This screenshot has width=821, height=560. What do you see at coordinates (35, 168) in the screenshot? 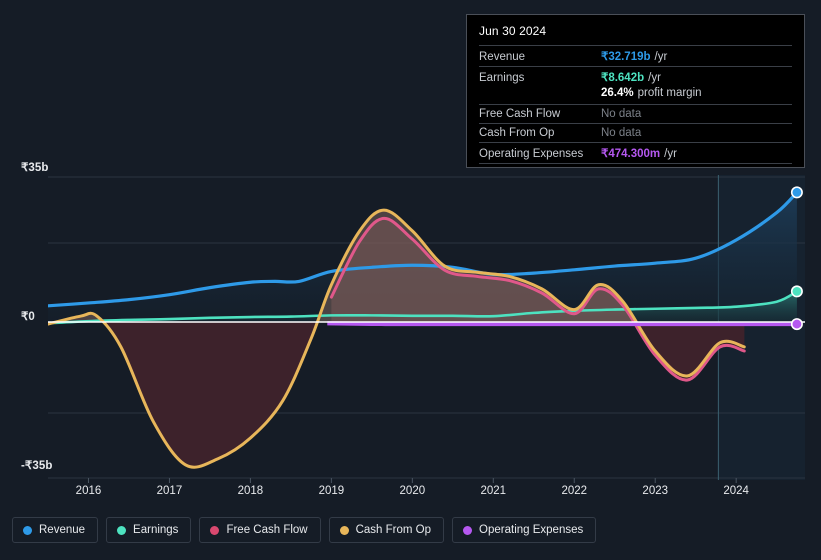
I see `y-axis-label-max: ₹35b` at bounding box center [35, 168].